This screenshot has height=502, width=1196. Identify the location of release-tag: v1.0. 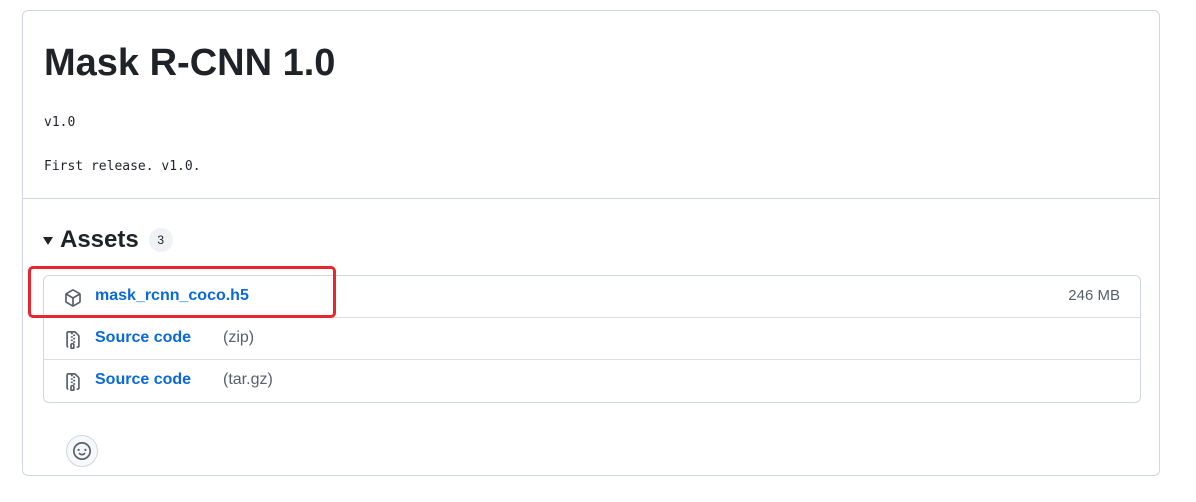
(60, 122).